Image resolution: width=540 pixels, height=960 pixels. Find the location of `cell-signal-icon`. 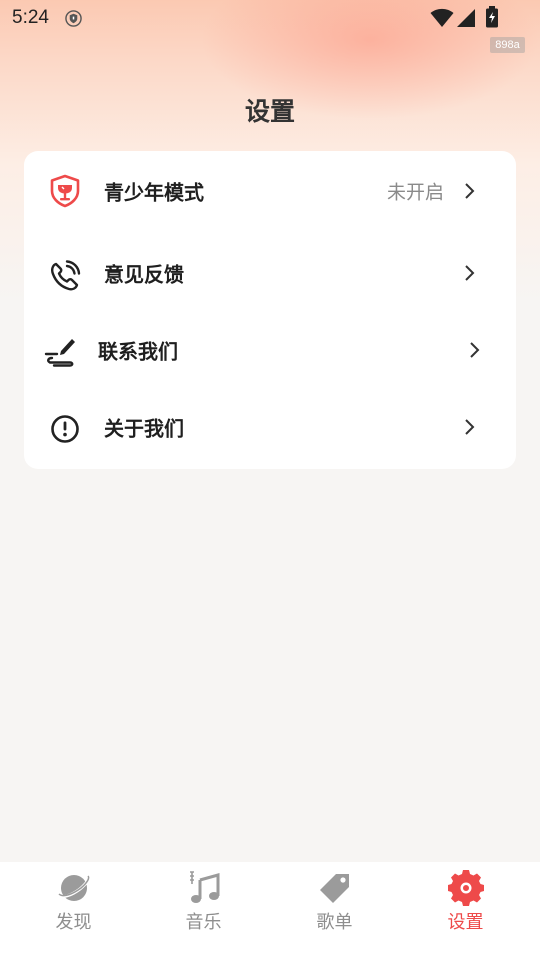

cell-signal-icon is located at coordinates (466, 18).